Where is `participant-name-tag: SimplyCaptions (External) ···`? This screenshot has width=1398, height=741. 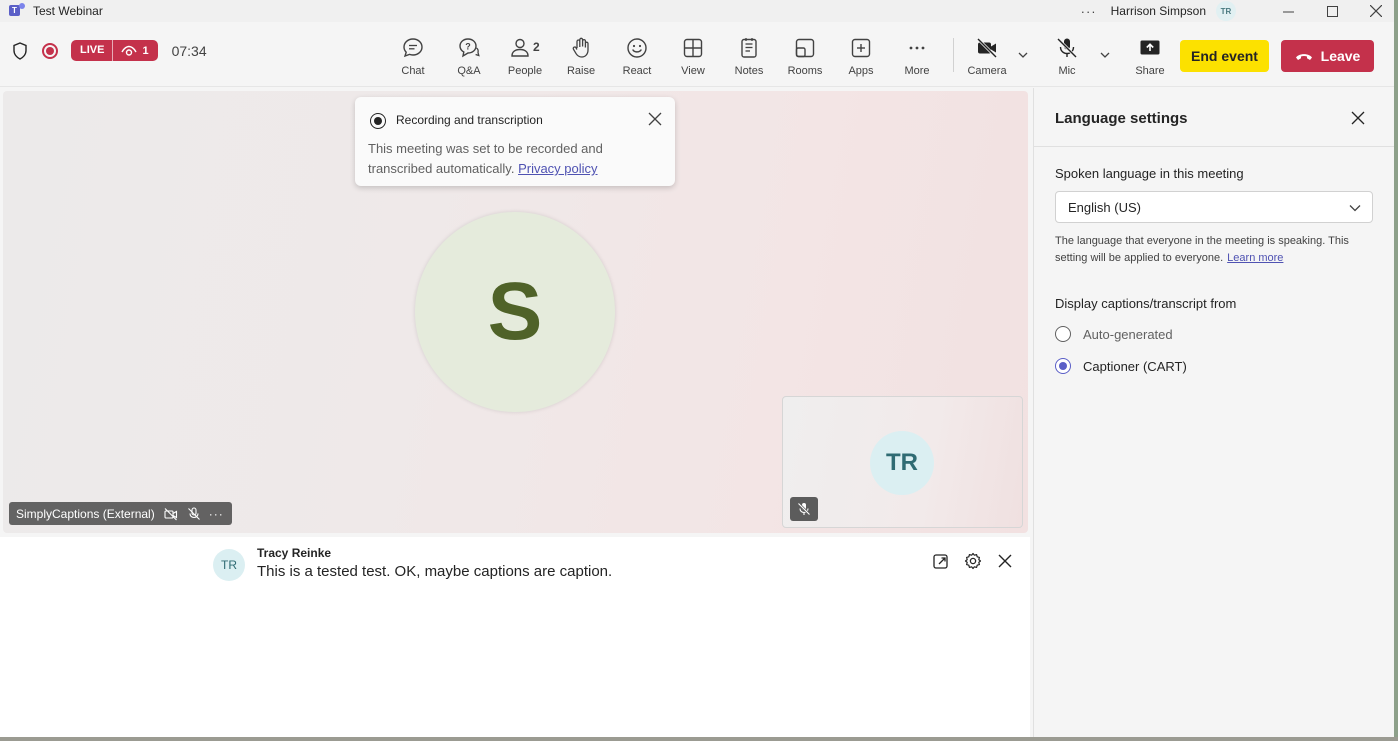
participant-name-tag: SimplyCaptions (External) ··· is located at coordinates (120, 513).